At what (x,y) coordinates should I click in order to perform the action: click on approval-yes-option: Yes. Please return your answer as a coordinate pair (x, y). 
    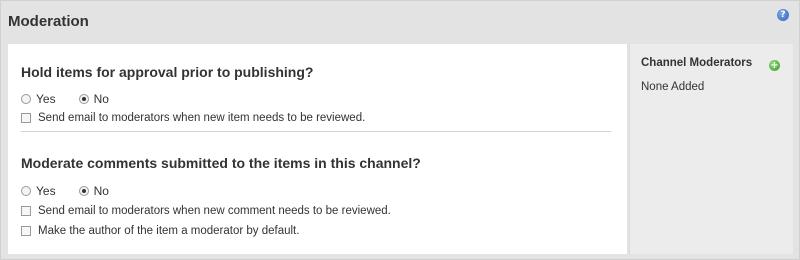
    Looking at the image, I should click on (38, 99).